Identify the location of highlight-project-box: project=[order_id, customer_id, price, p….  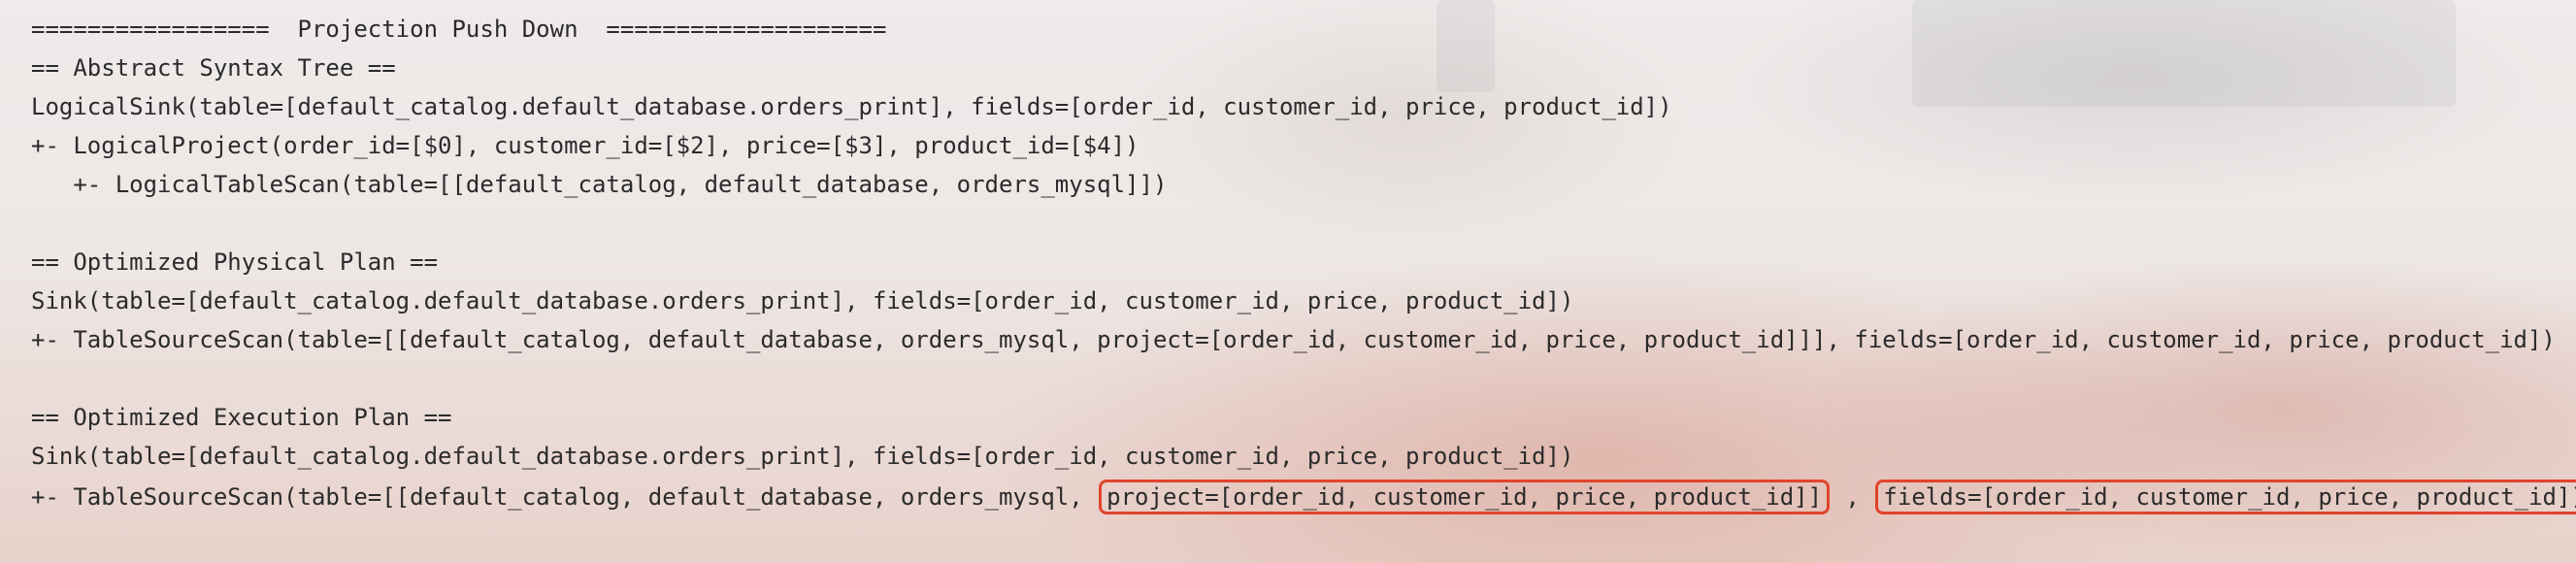
(1465, 497).